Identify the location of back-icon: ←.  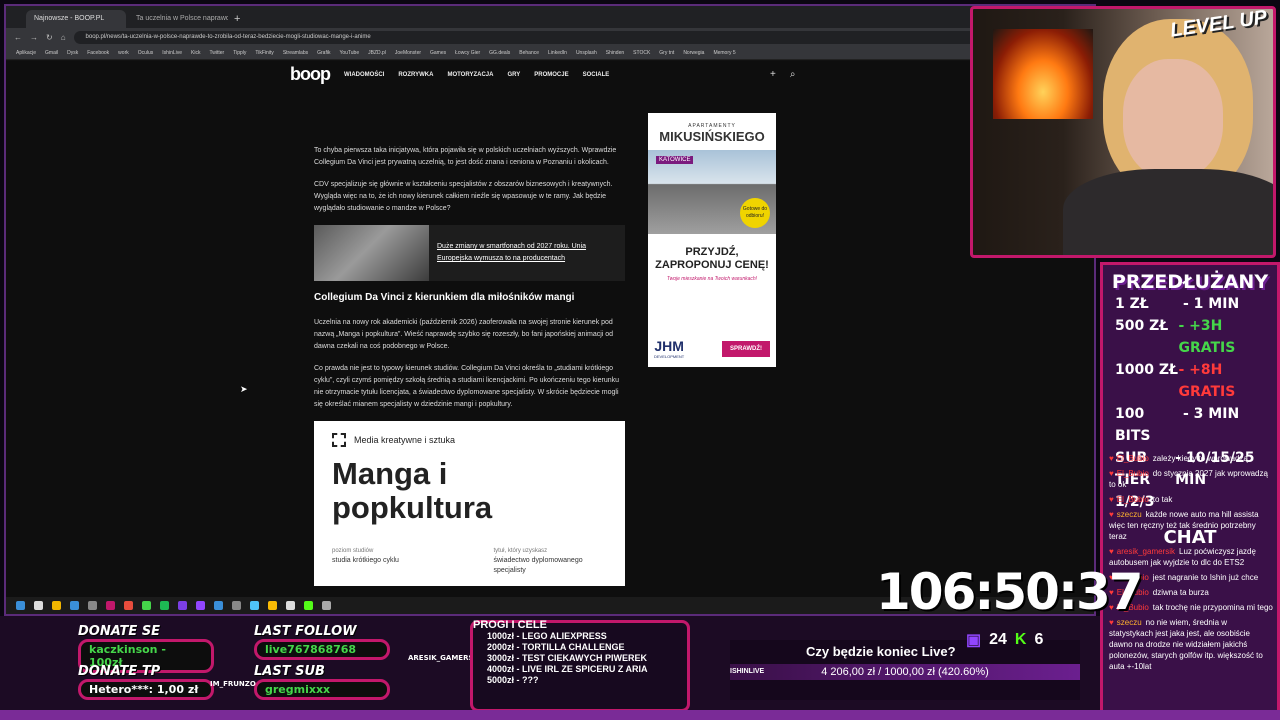
(18, 37).